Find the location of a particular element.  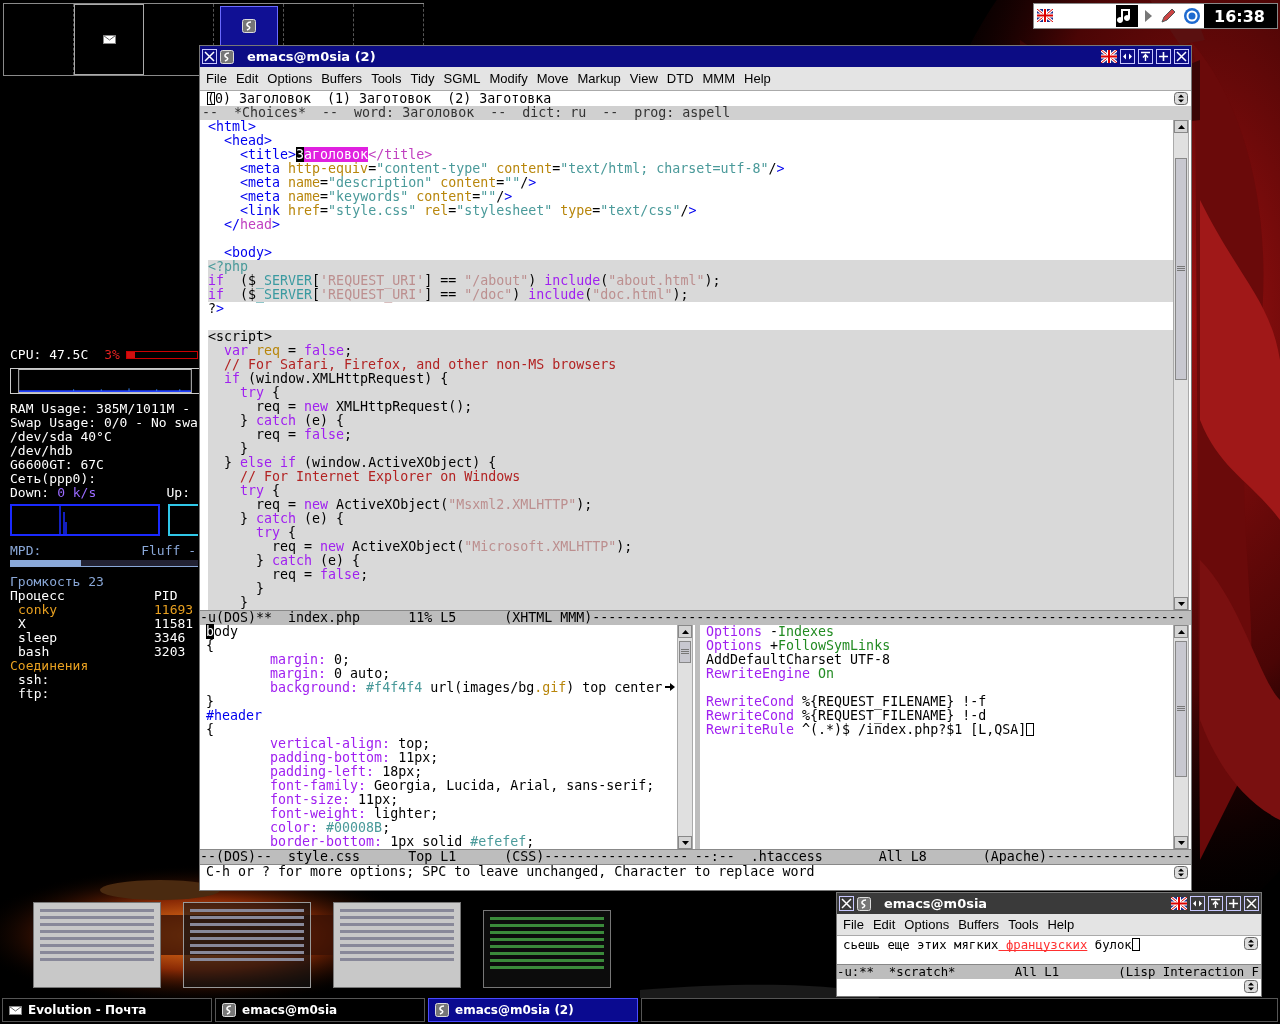

system-stat: /dev/sda 40°C is located at coordinates (61, 437).